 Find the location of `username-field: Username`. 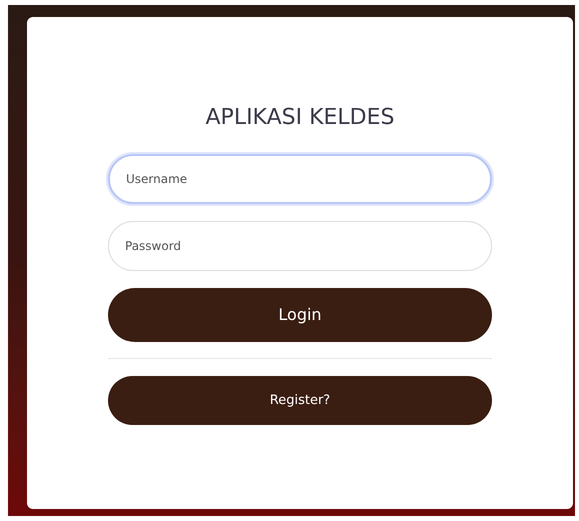

username-field: Username is located at coordinates (300, 179).